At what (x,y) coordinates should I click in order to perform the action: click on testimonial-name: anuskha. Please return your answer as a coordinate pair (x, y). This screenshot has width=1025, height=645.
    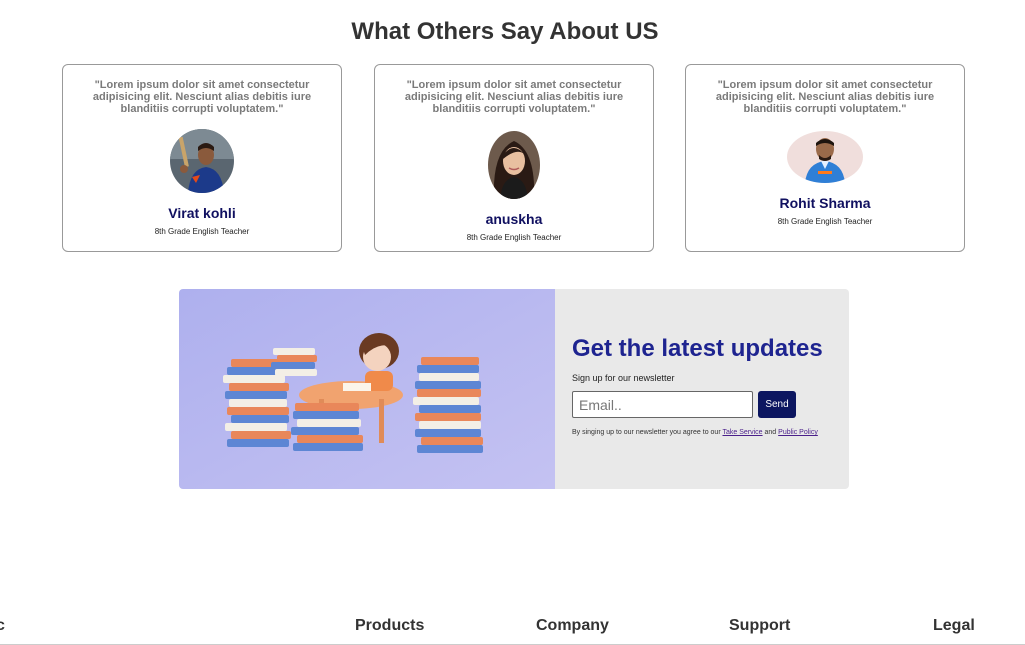
    Looking at the image, I should click on (514, 219).